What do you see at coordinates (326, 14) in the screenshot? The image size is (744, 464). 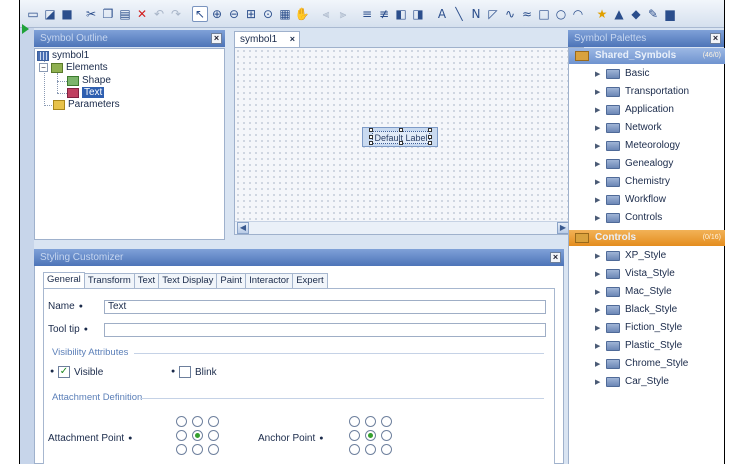 I see `align-left-icon: ⫷` at bounding box center [326, 14].